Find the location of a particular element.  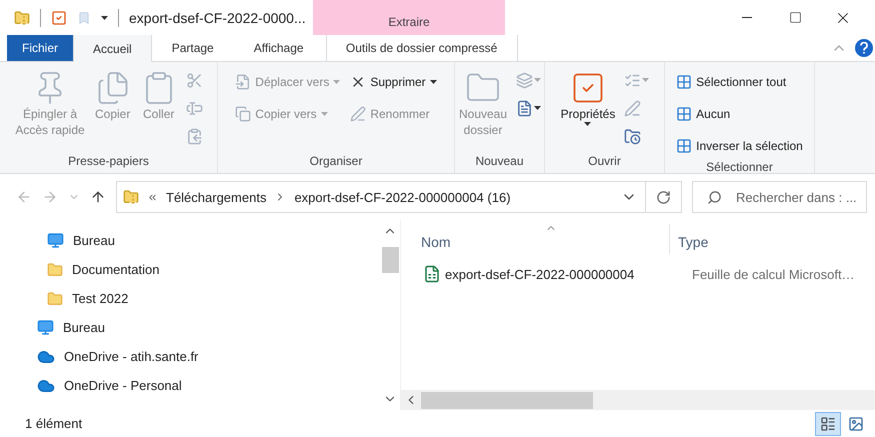

document-icon is located at coordinates (525, 108).